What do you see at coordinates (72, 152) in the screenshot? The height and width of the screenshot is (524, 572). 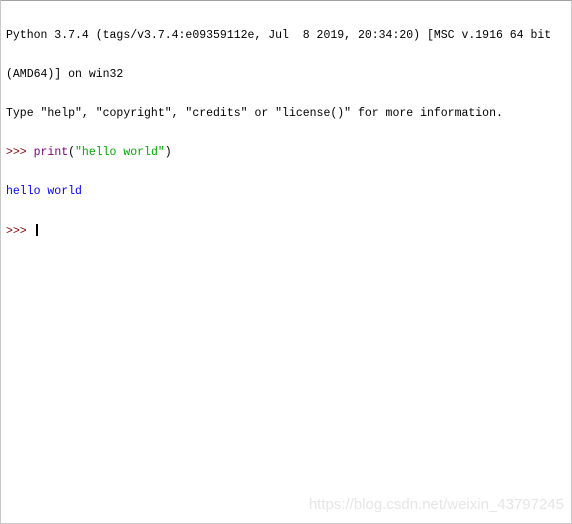 I see `paren-open: (` at bounding box center [72, 152].